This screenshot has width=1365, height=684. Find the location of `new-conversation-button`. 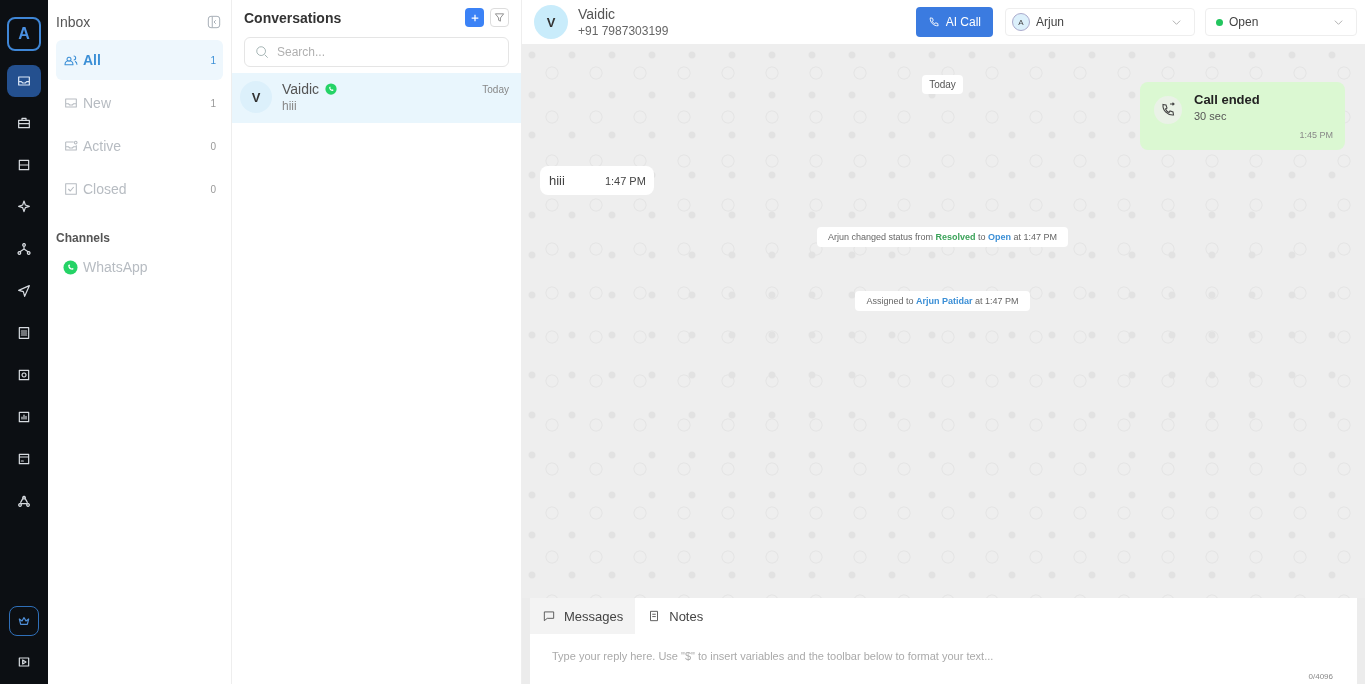

new-conversation-button is located at coordinates (474, 17).